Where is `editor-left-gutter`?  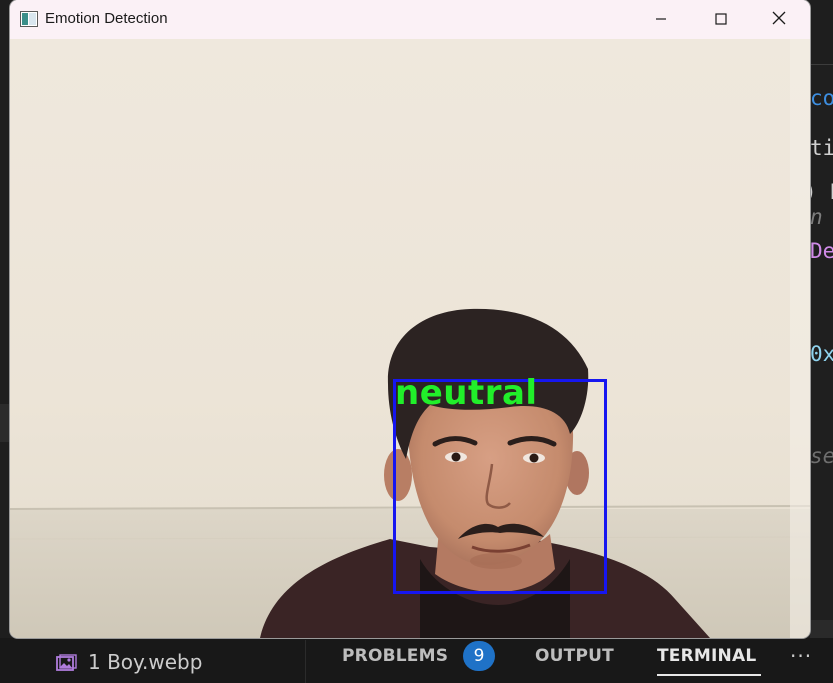
editor-left-gutter is located at coordinates (5, 351).